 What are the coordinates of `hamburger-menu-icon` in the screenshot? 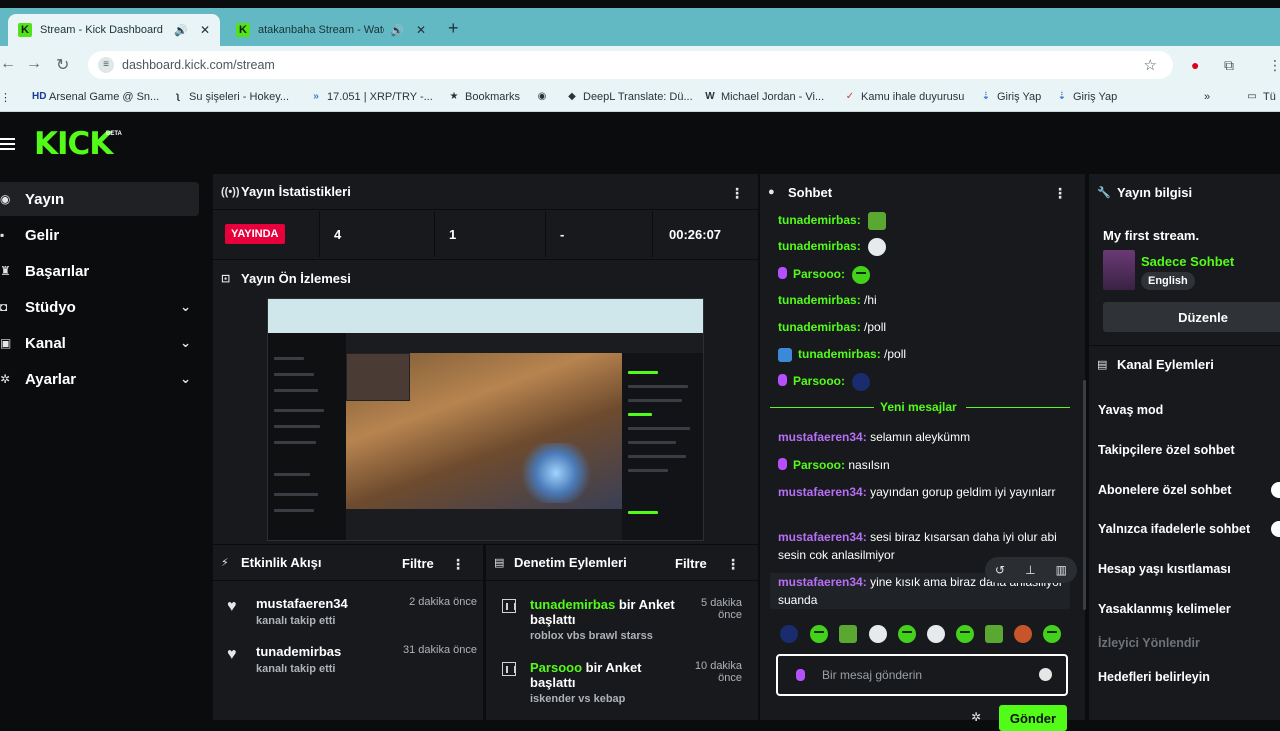 It's located at (7, 144).